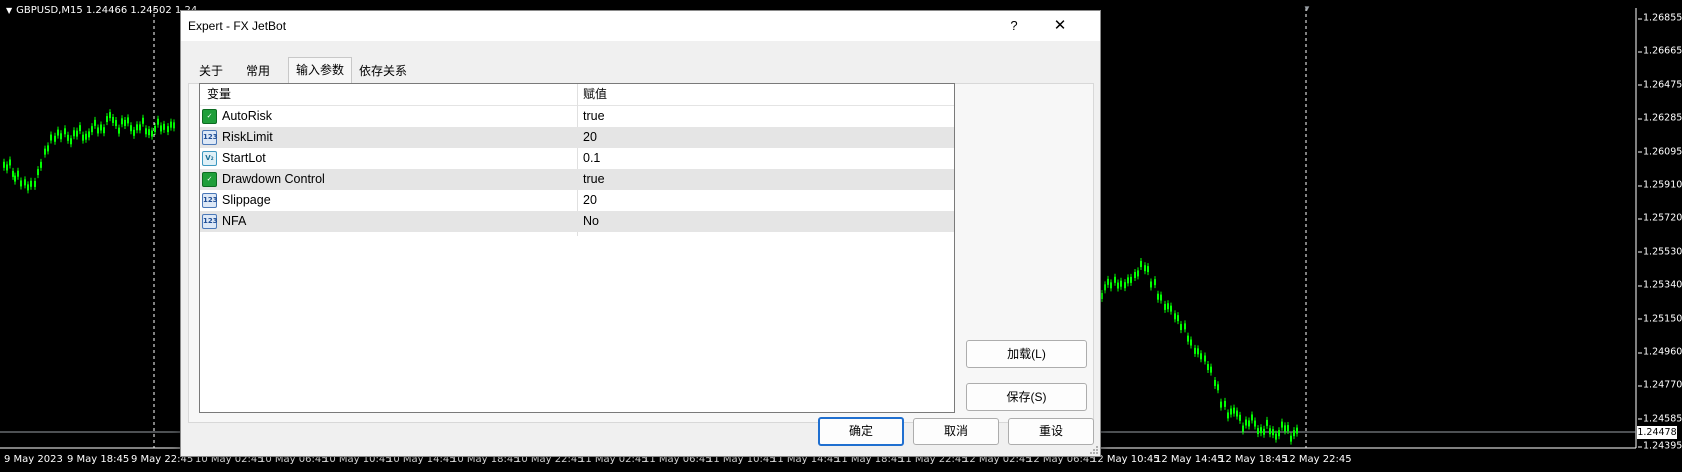  Describe the element at coordinates (577, 200) in the screenshot. I see `table-row: 123 Slippage 20` at that location.